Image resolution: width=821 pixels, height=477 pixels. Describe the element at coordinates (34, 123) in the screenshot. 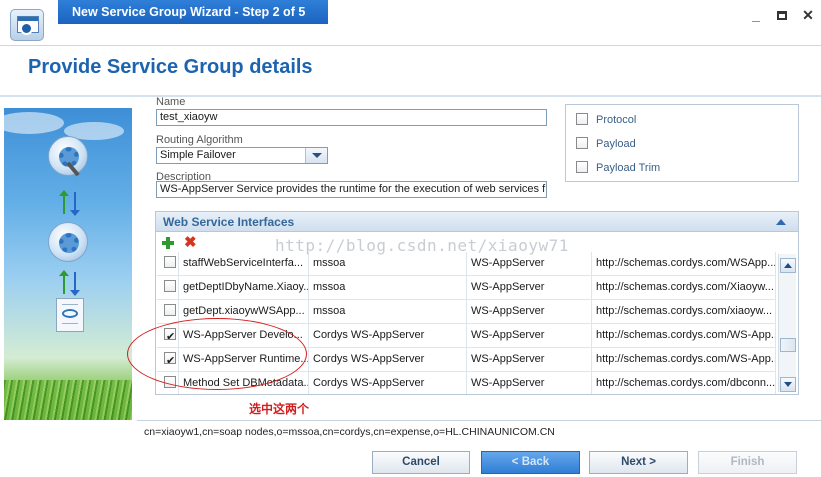

I see `cloud` at that location.